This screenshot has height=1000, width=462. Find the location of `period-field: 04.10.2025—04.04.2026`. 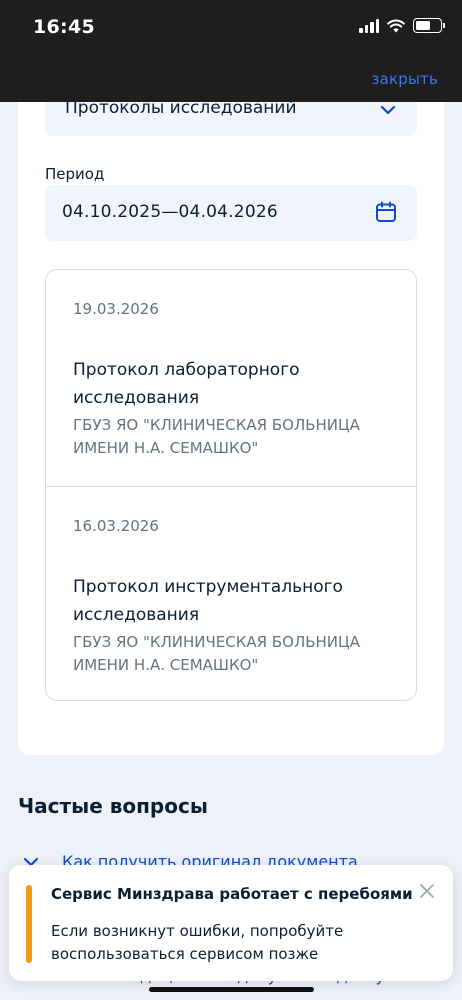

period-field: 04.10.2025—04.04.2026 is located at coordinates (231, 213).